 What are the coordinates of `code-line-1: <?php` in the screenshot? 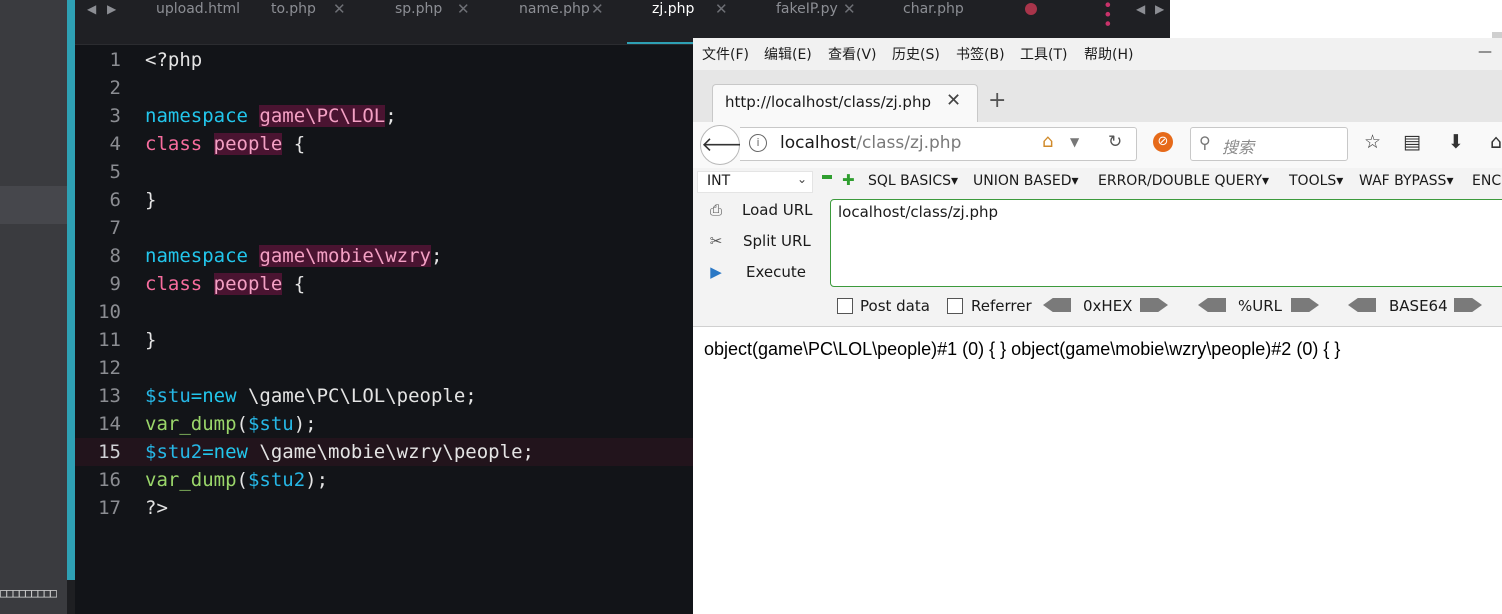 It's located at (173, 60).